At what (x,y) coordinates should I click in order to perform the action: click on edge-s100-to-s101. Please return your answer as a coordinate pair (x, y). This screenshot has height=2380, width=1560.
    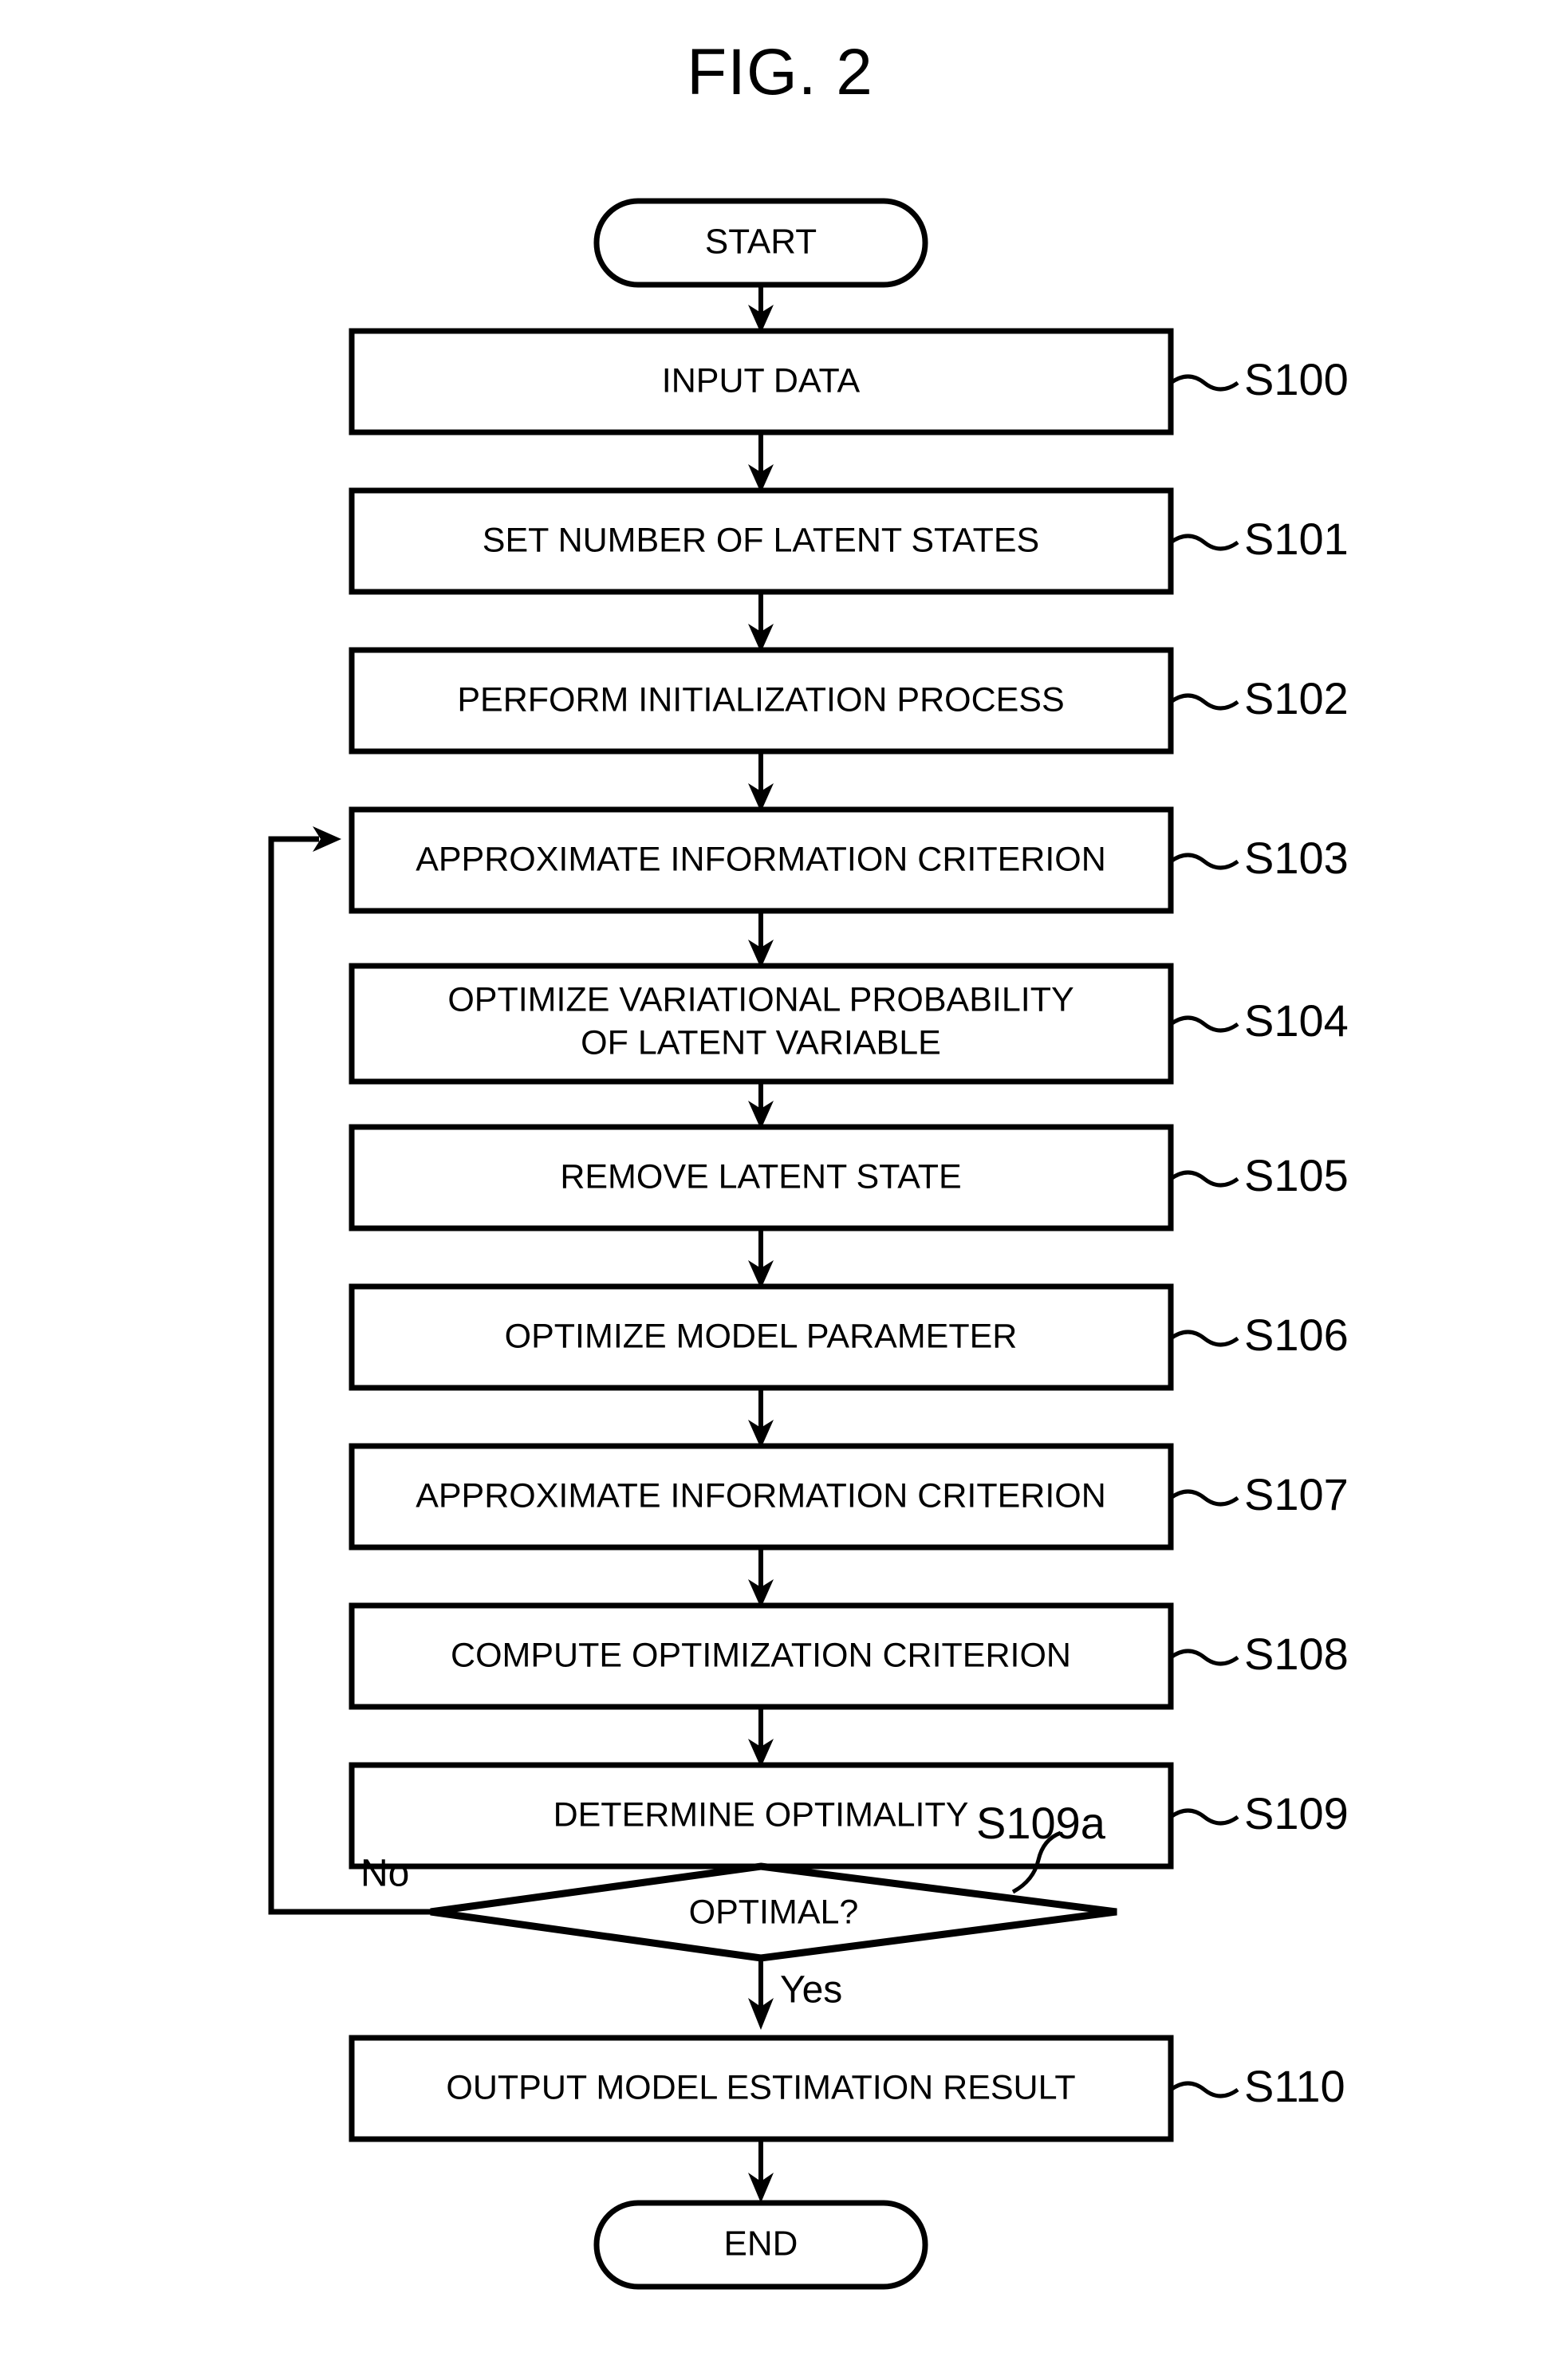
    Looking at the image, I should click on (761, 462).